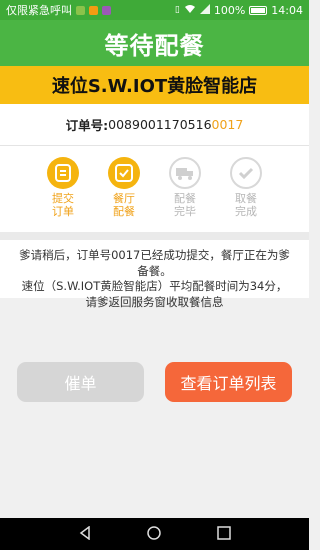 The image size is (320, 550). Describe the element at coordinates (227, 124) in the screenshot. I see `order-number-highlight: 0017` at that location.